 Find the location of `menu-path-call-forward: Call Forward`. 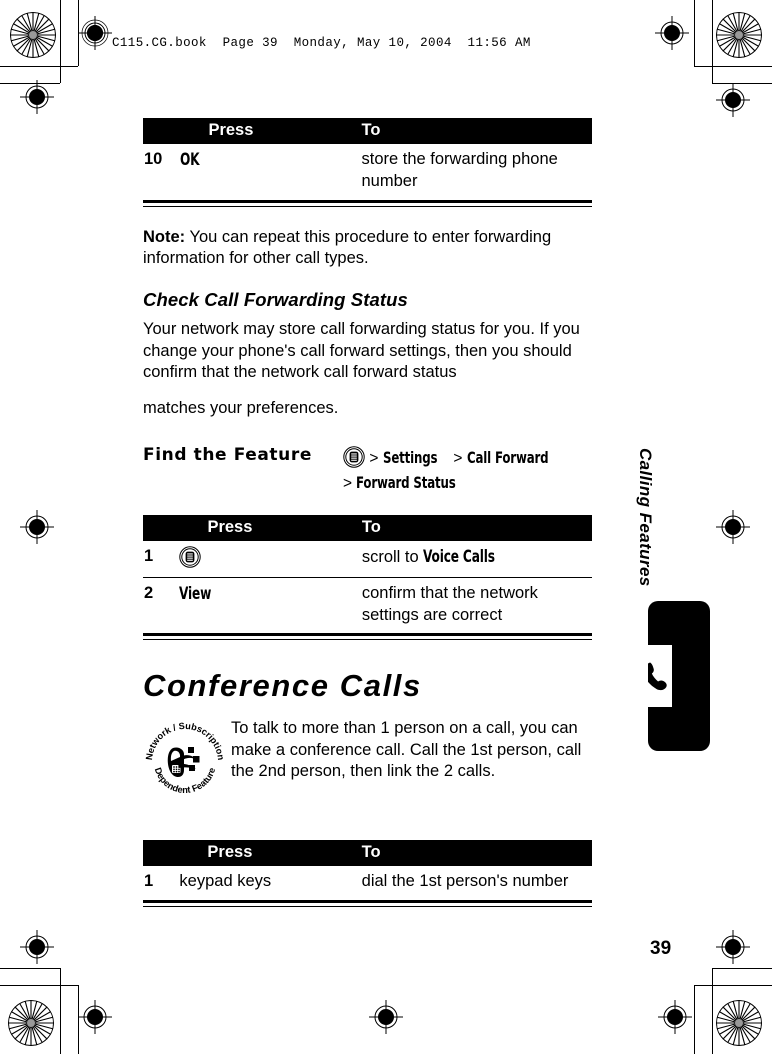

menu-path-call-forward: Call Forward is located at coordinates (507, 458).